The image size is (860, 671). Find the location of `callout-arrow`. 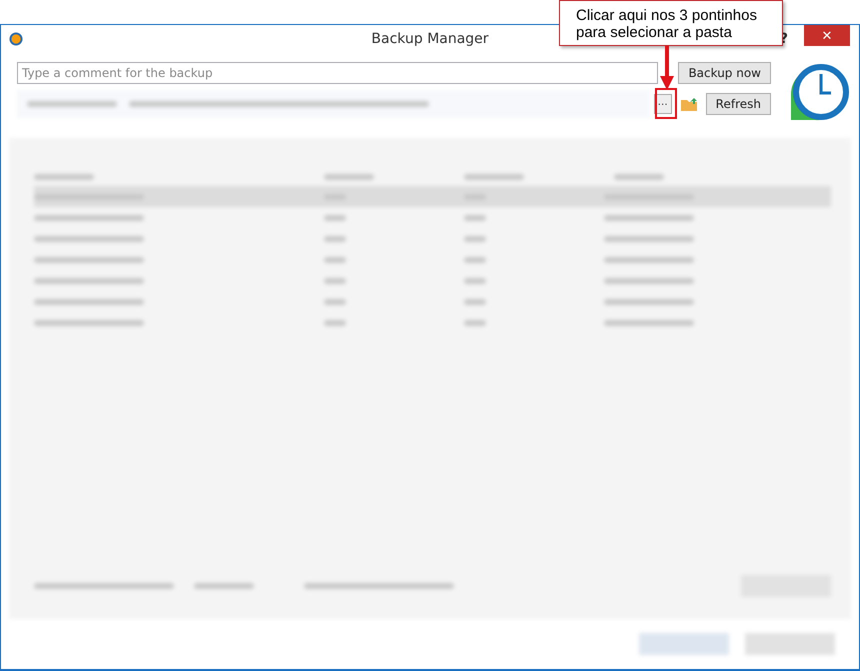

callout-arrow is located at coordinates (667, 68).